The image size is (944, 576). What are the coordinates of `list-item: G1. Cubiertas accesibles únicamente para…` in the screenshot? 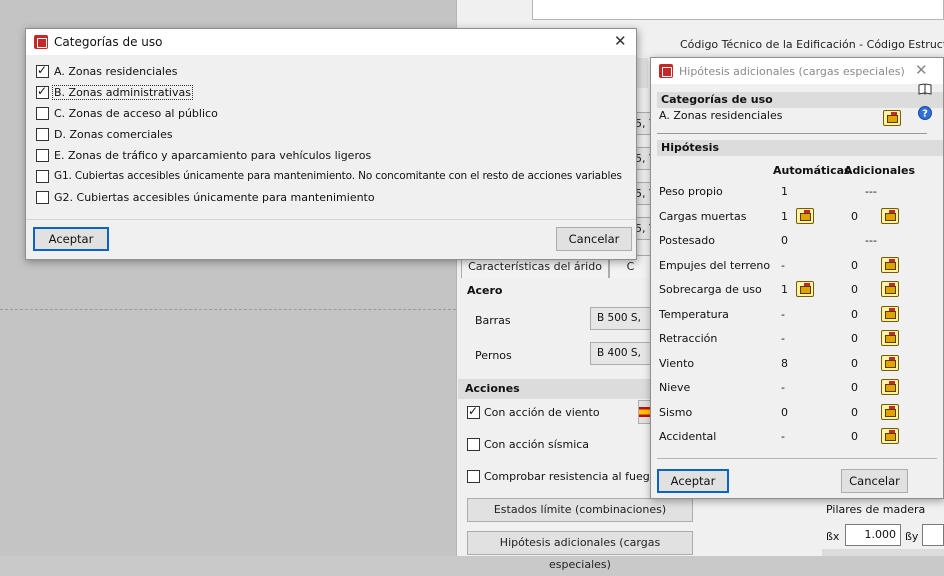 It's located at (329, 176).